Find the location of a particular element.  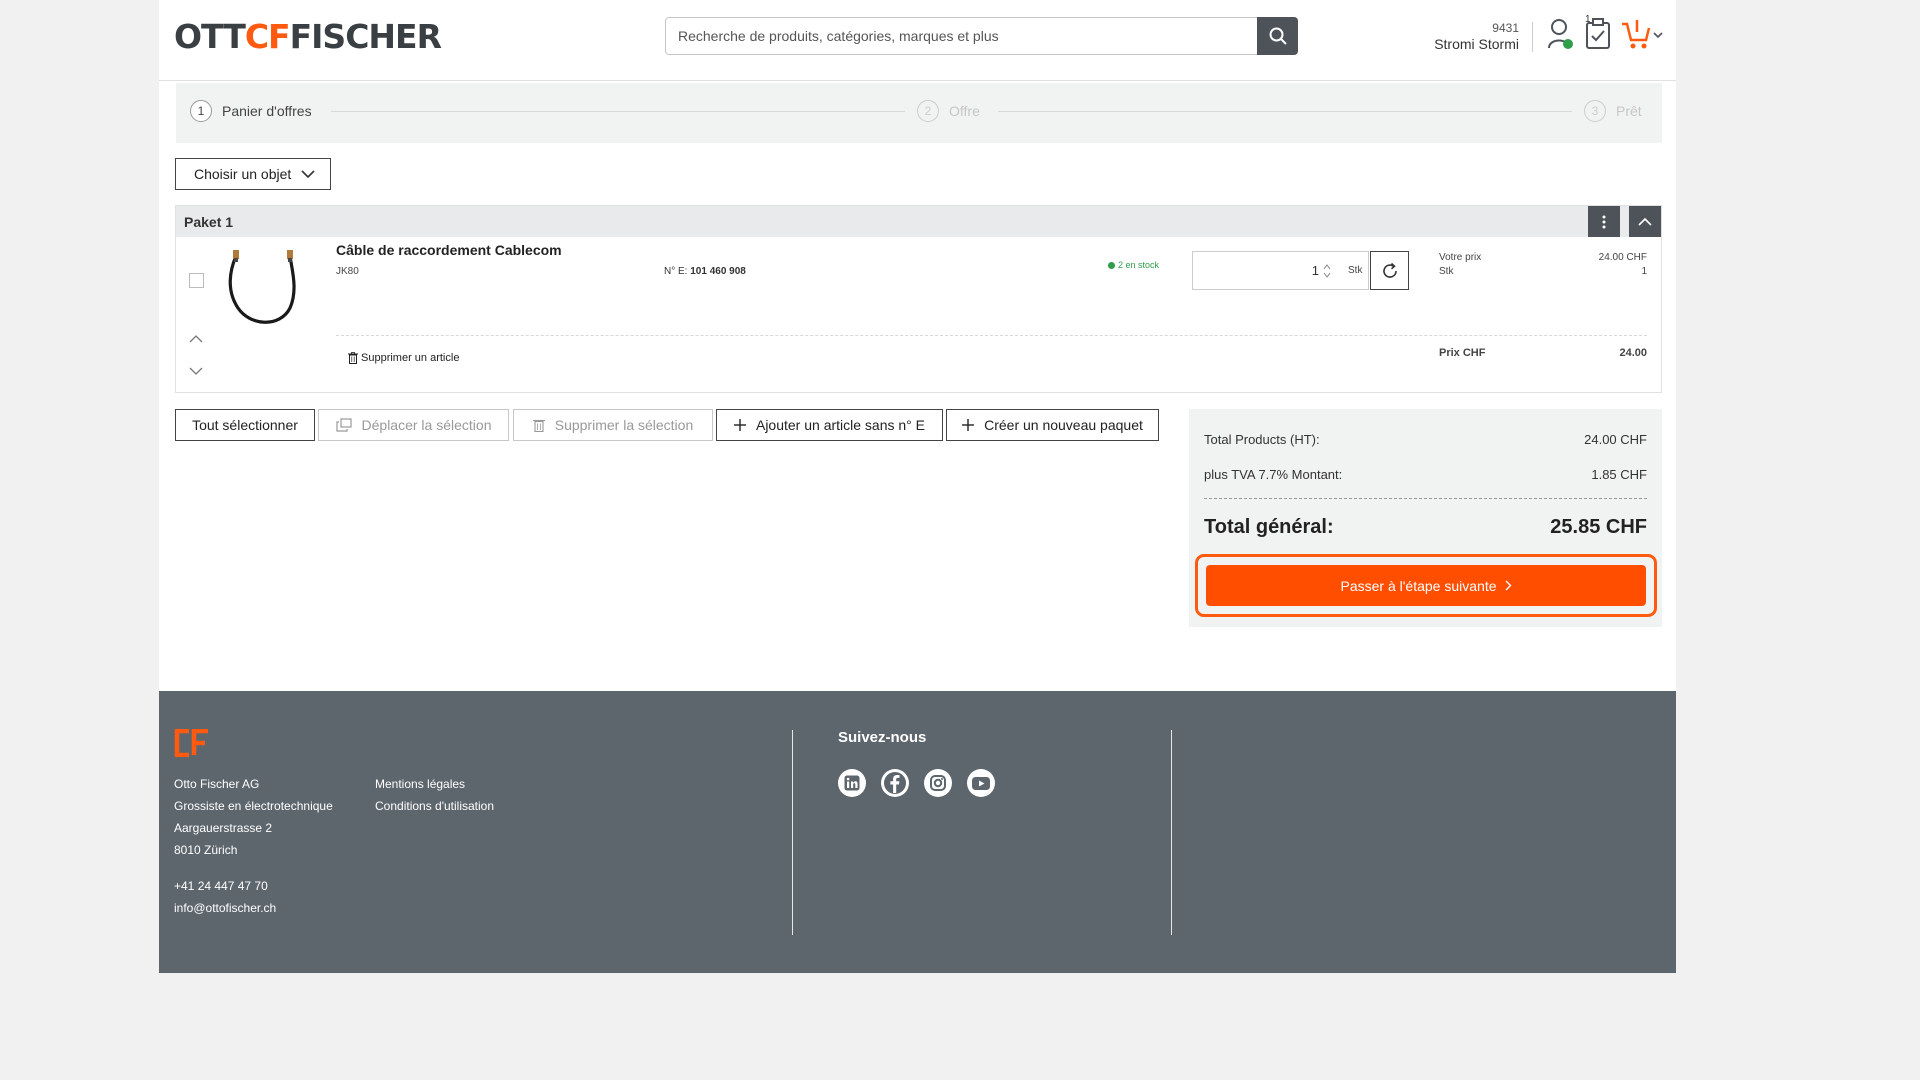

user-name: Stromi Stormi is located at coordinates (1476, 44).